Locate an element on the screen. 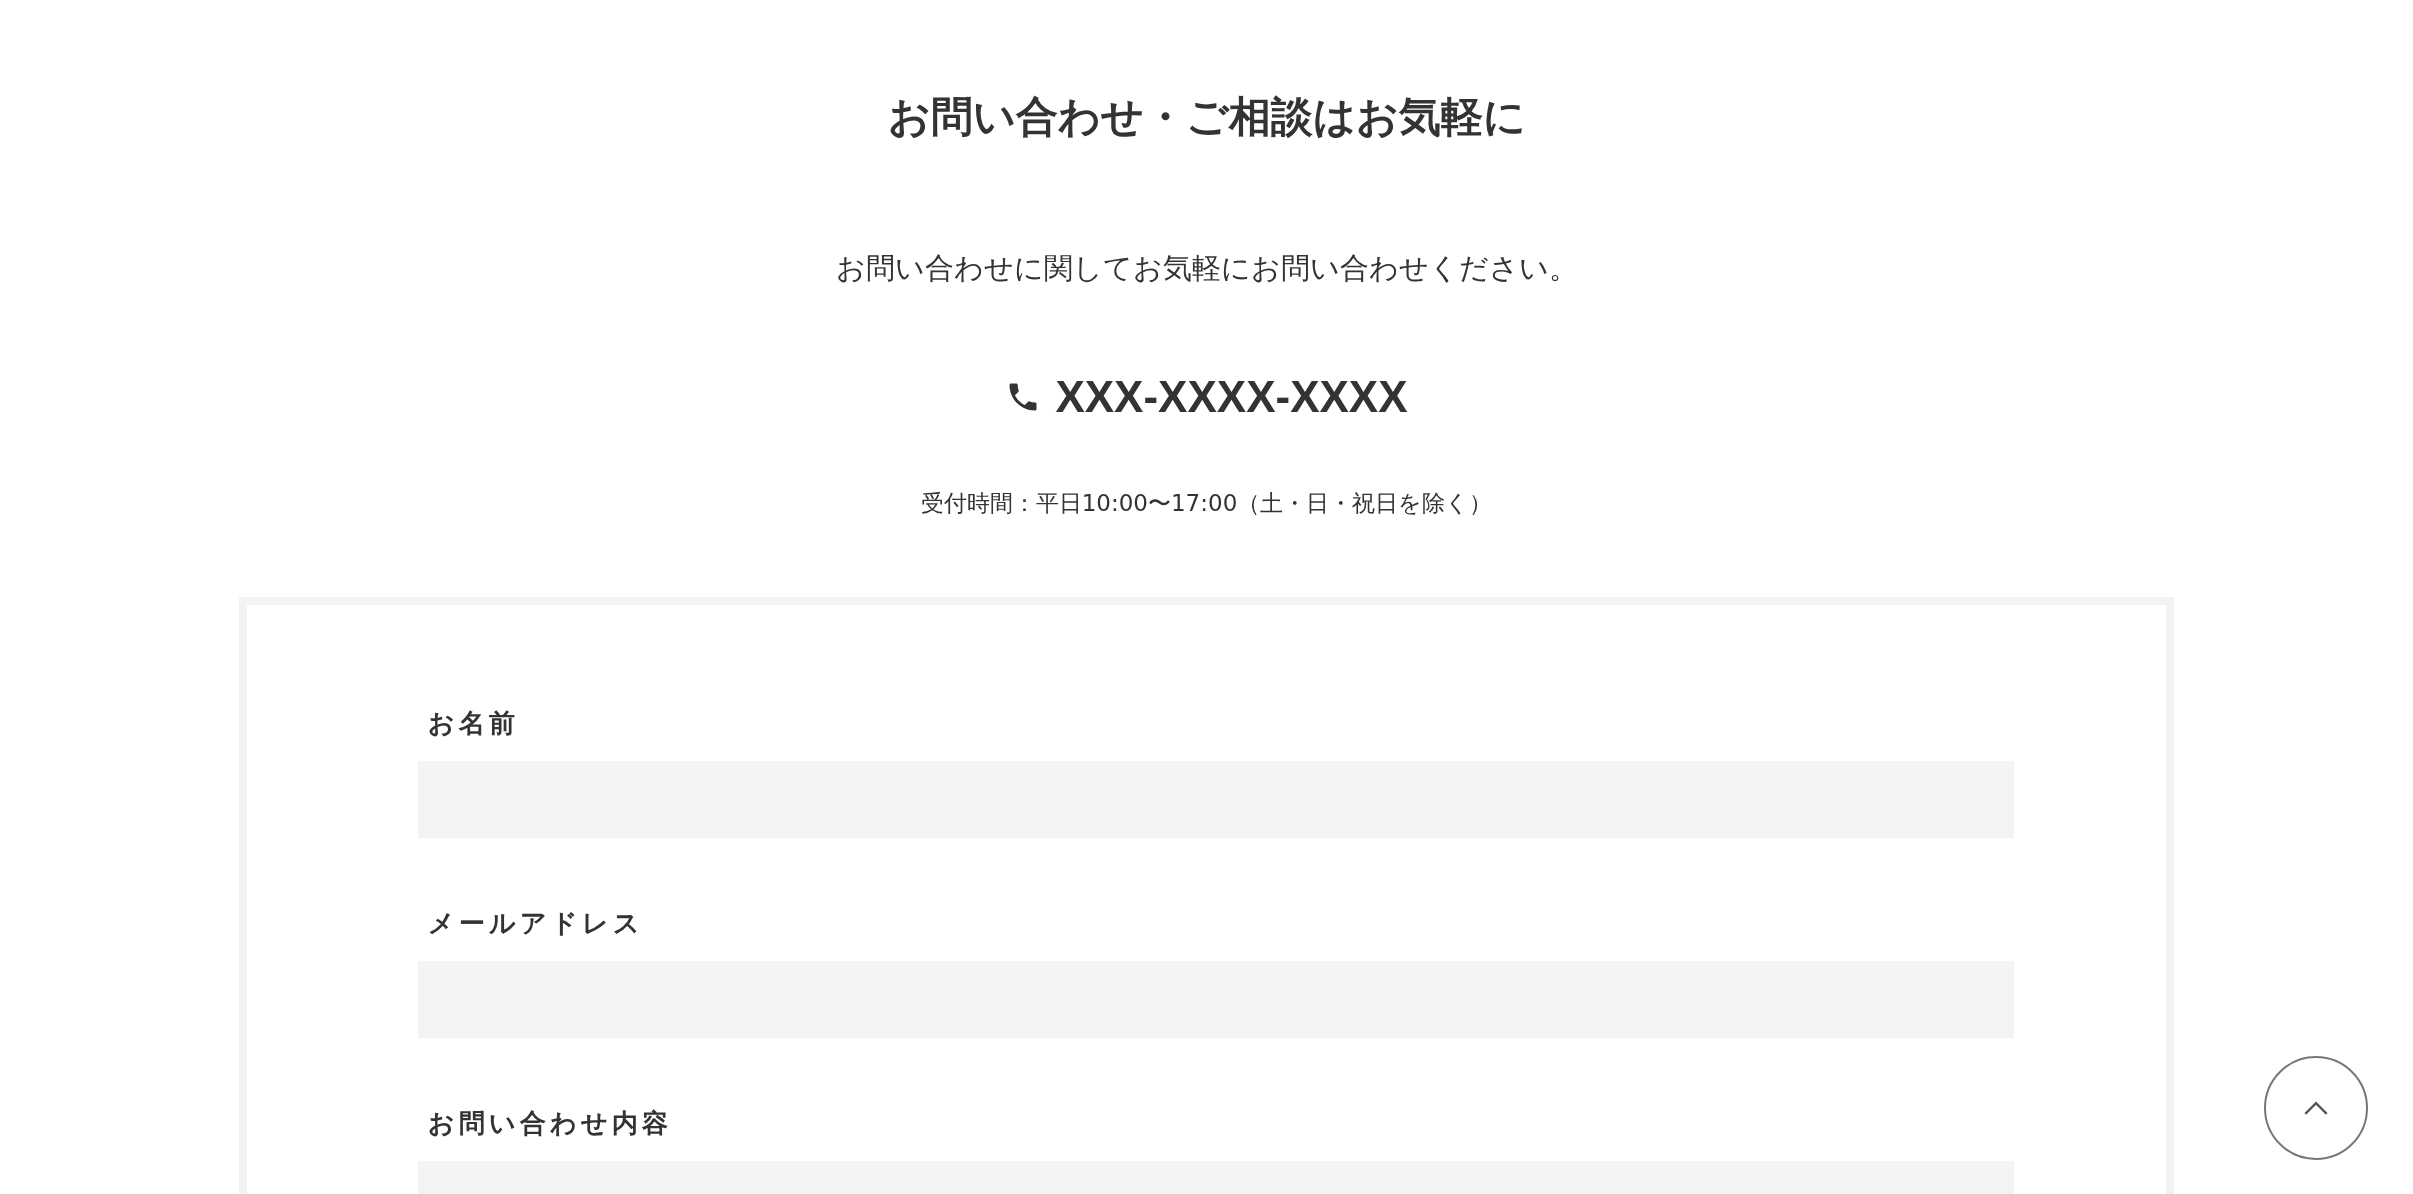  business-hours: 受付時間：平日10:00〜17:00（土・日・祝日を除く） is located at coordinates (1206, 504).